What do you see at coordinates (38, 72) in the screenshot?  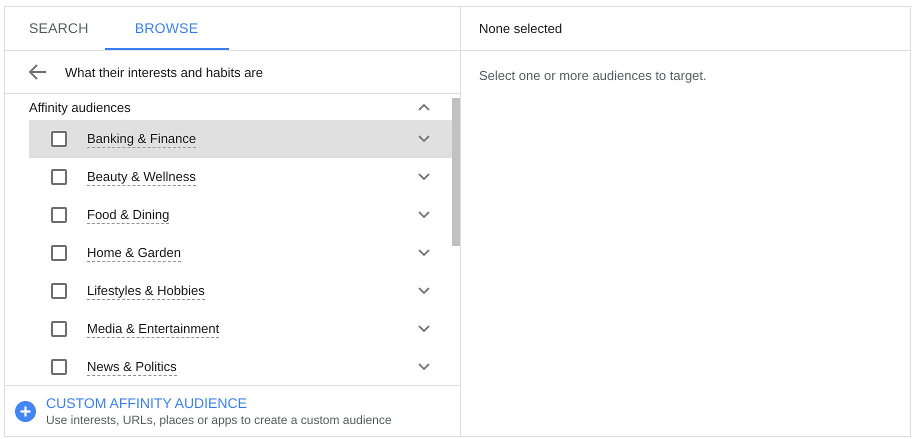 I see `back-arrow-icon` at bounding box center [38, 72].